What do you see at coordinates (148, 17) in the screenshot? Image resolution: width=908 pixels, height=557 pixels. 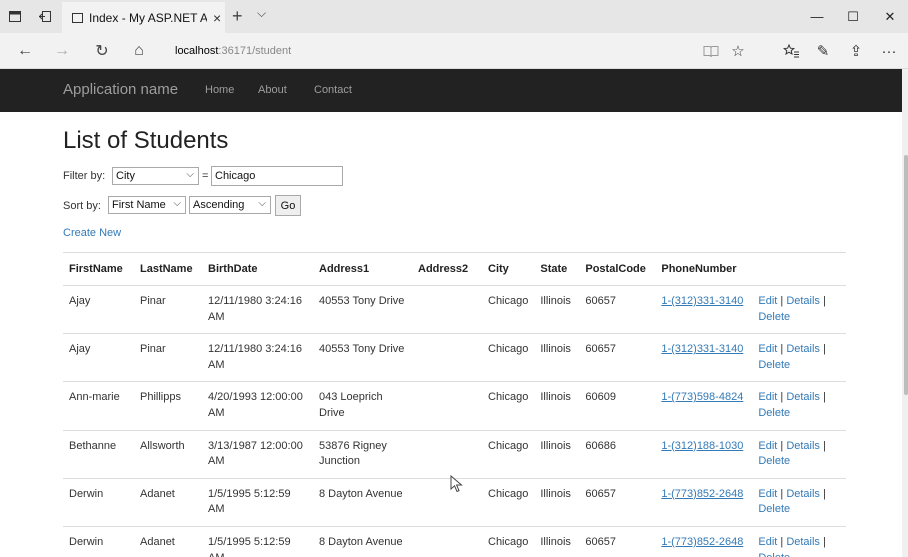 I see `tab-title: Index - My ASP.NET Ap` at bounding box center [148, 17].